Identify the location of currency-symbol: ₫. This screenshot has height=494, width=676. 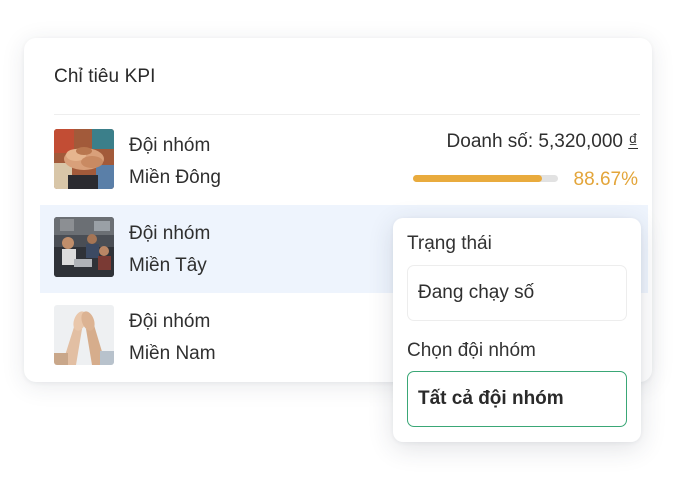
(633, 141).